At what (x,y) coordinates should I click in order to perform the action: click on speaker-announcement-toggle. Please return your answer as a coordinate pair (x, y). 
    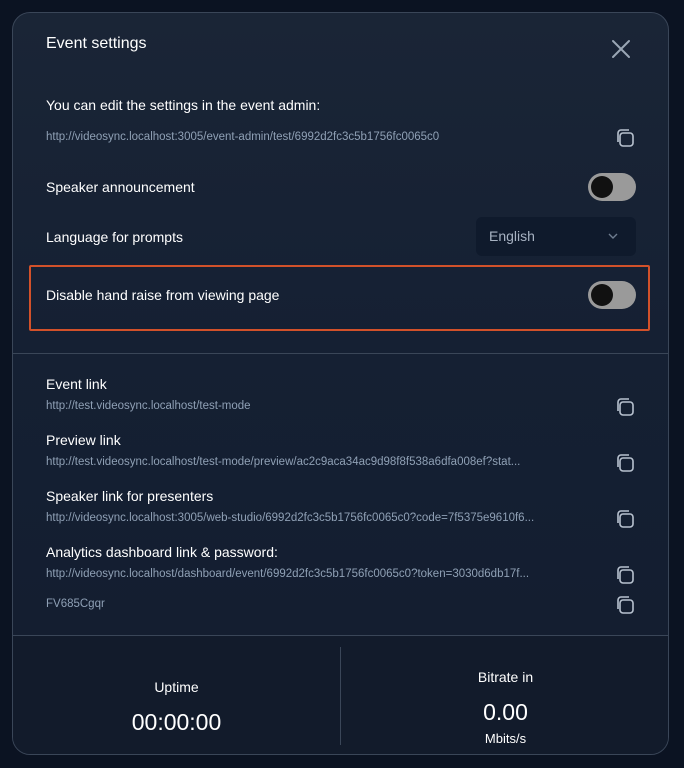
    Looking at the image, I should click on (612, 187).